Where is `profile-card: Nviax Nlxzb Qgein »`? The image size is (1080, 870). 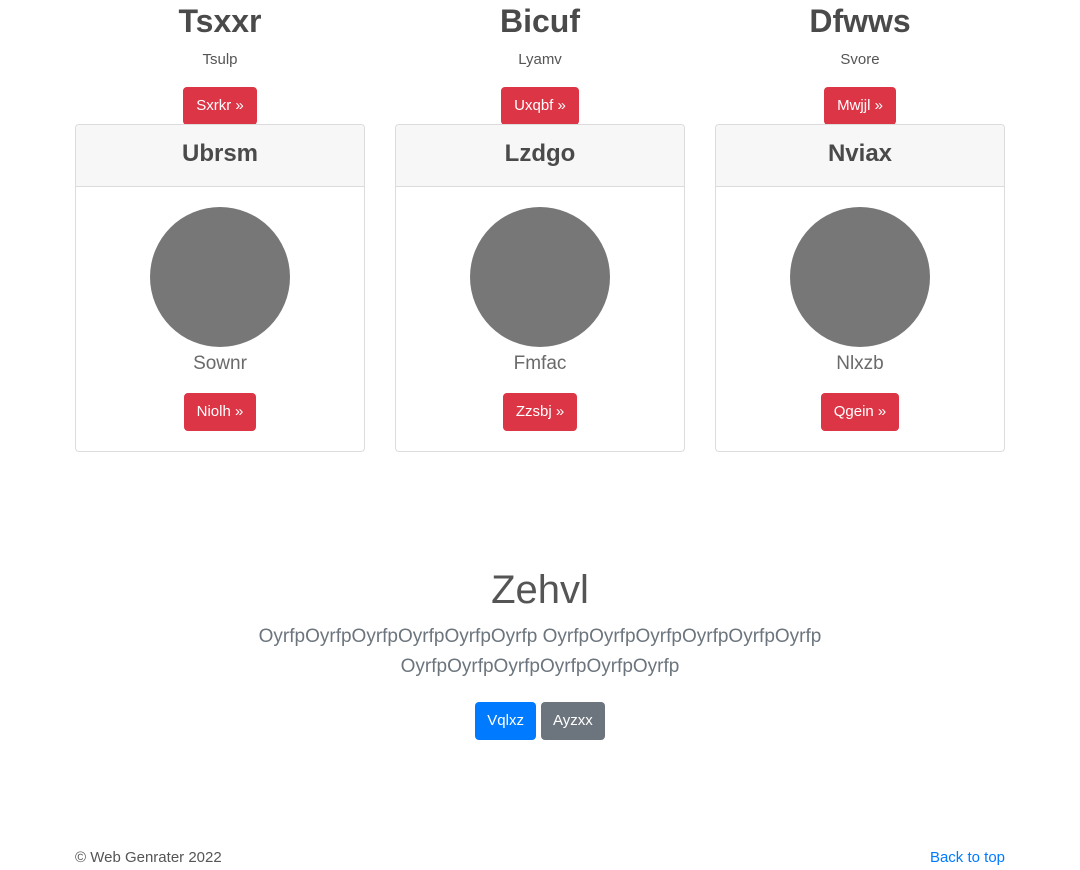 profile-card: Nviax Nlxzb Qgein » is located at coordinates (860, 288).